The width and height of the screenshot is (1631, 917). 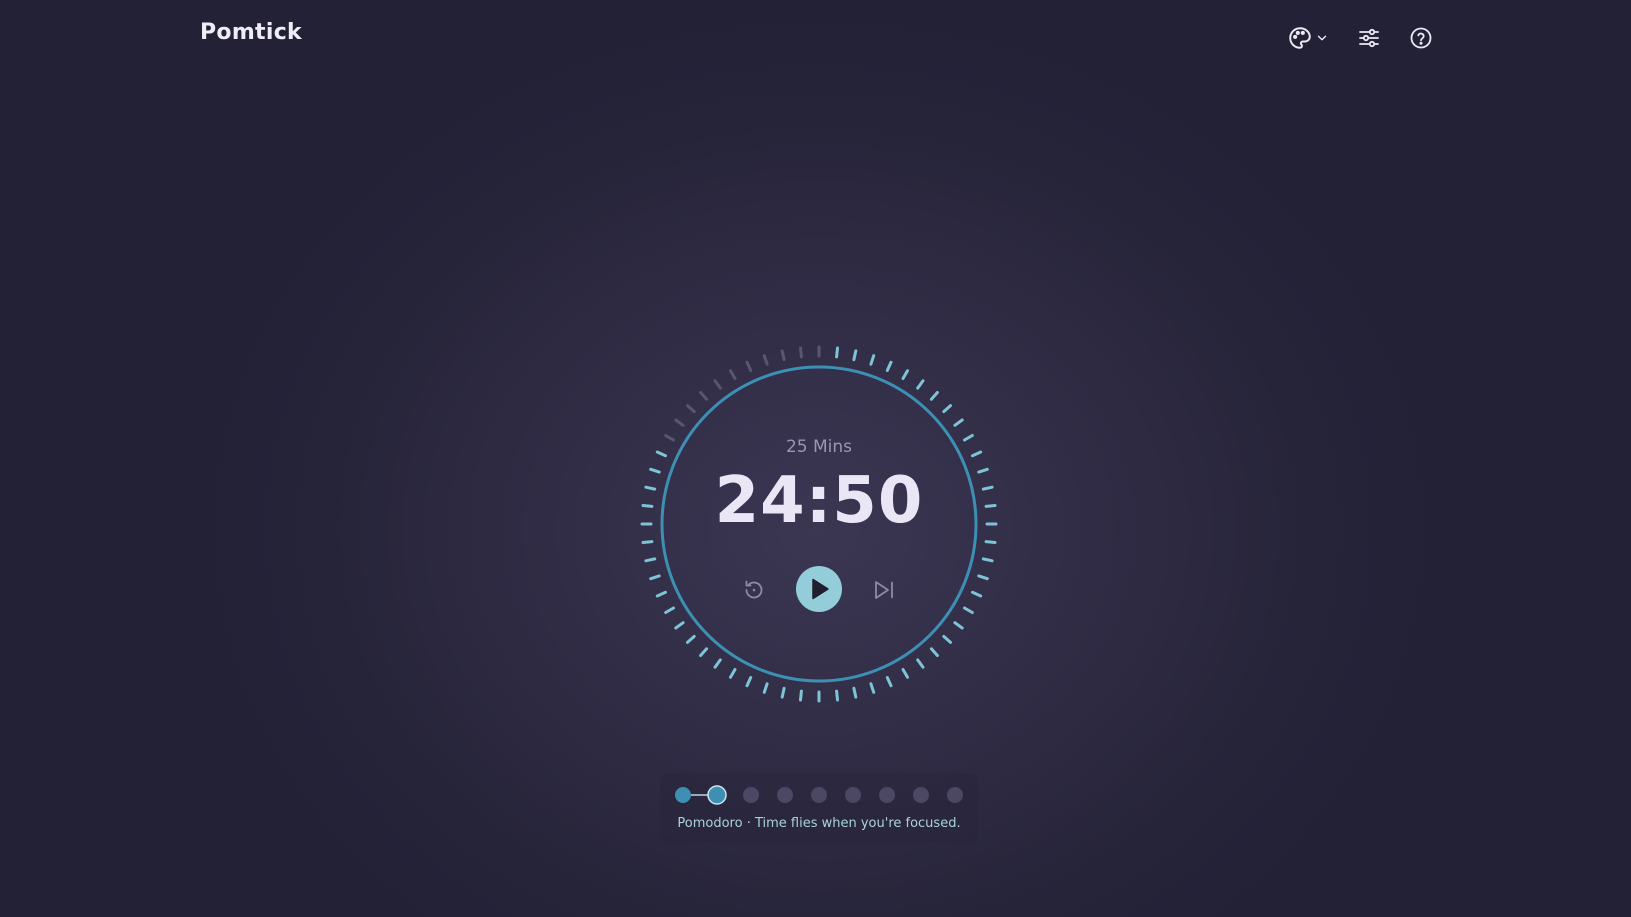 I want to click on reset-button, so click(x=754, y=590).